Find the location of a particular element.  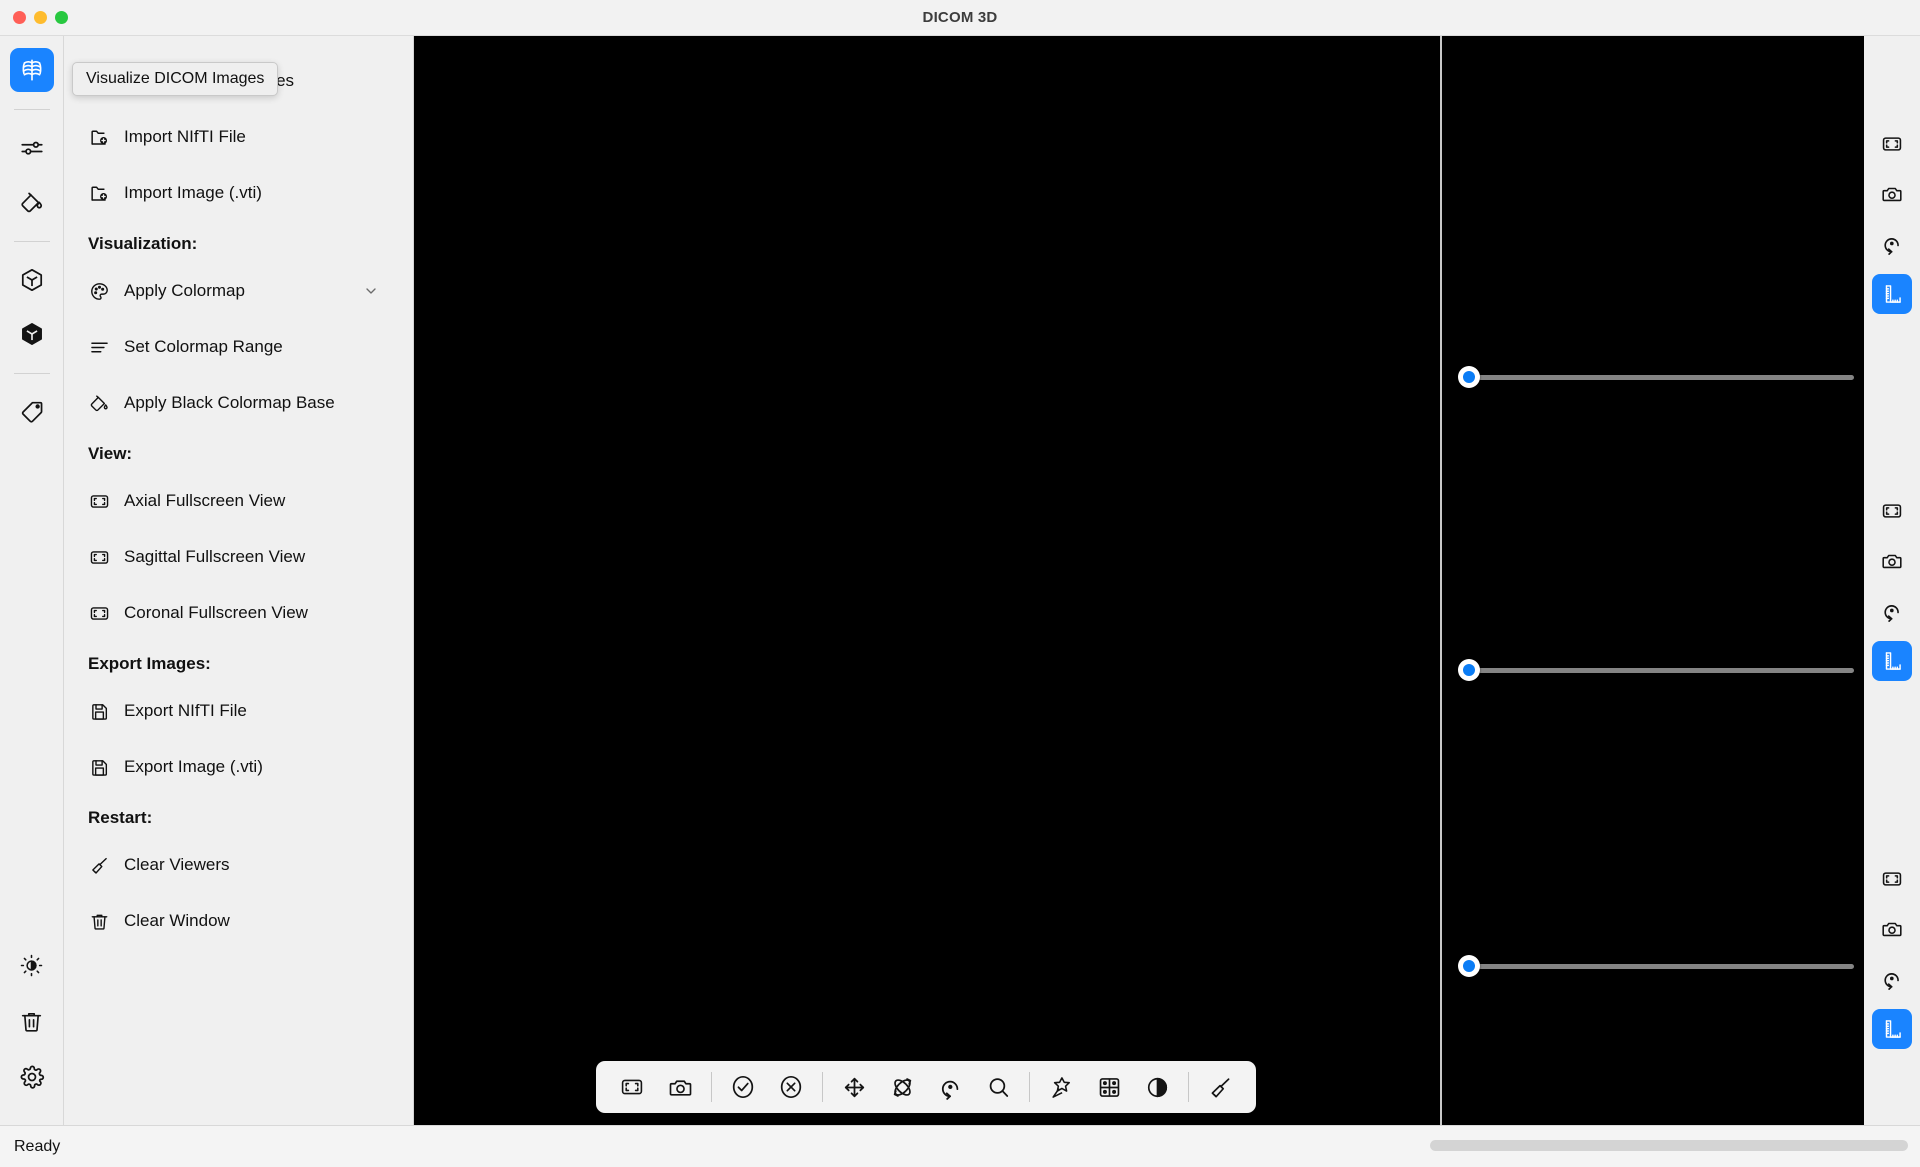

rail-item-delete is located at coordinates (32, 1021).